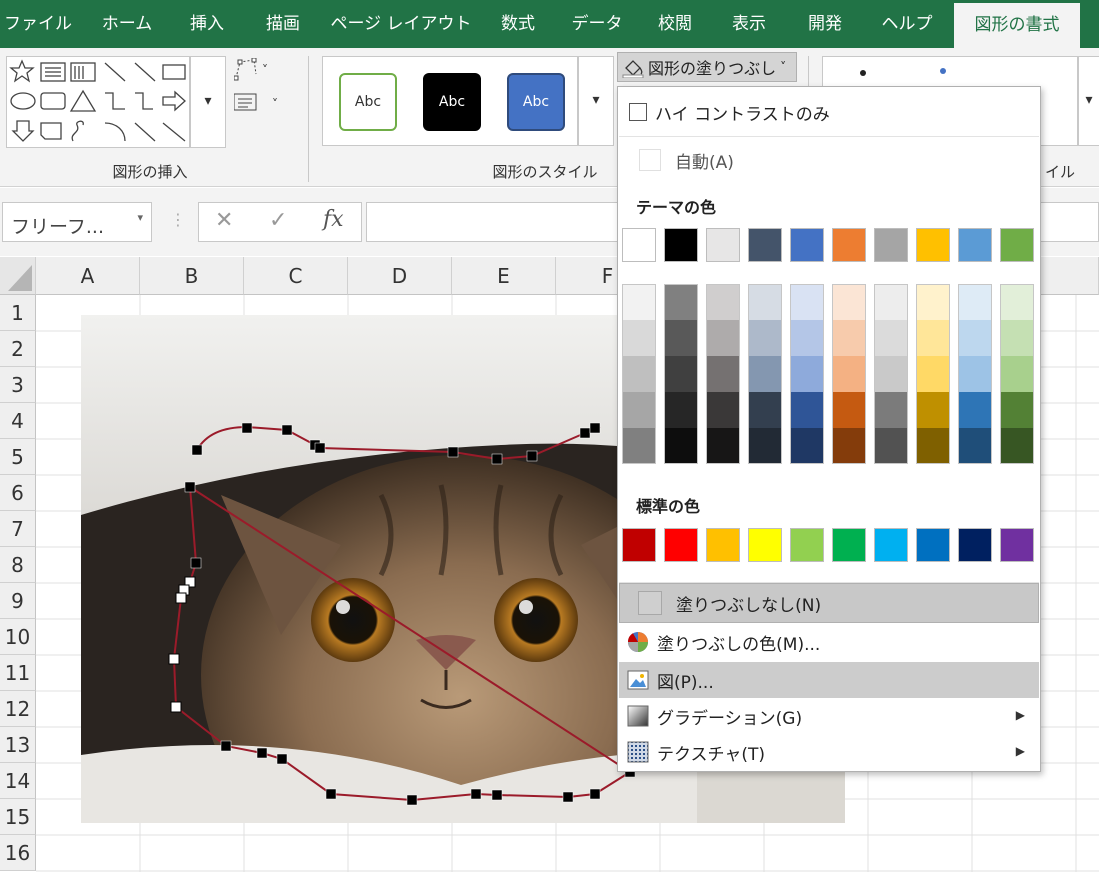 Image resolution: width=1099 pixels, height=872 pixels. I want to click on tab-8: 表示, so click(749, 24).